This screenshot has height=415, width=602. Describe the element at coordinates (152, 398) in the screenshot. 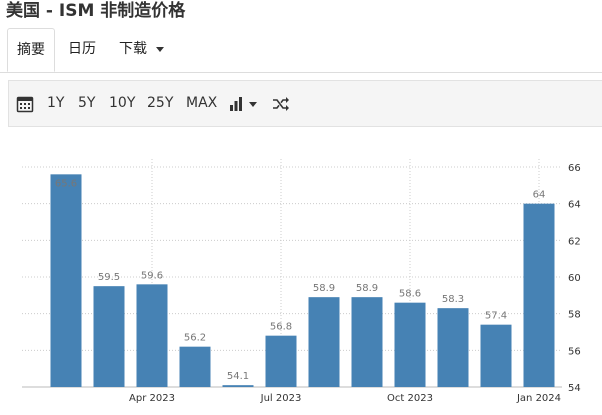

I see `x-tick-label: Apr 2023` at that location.